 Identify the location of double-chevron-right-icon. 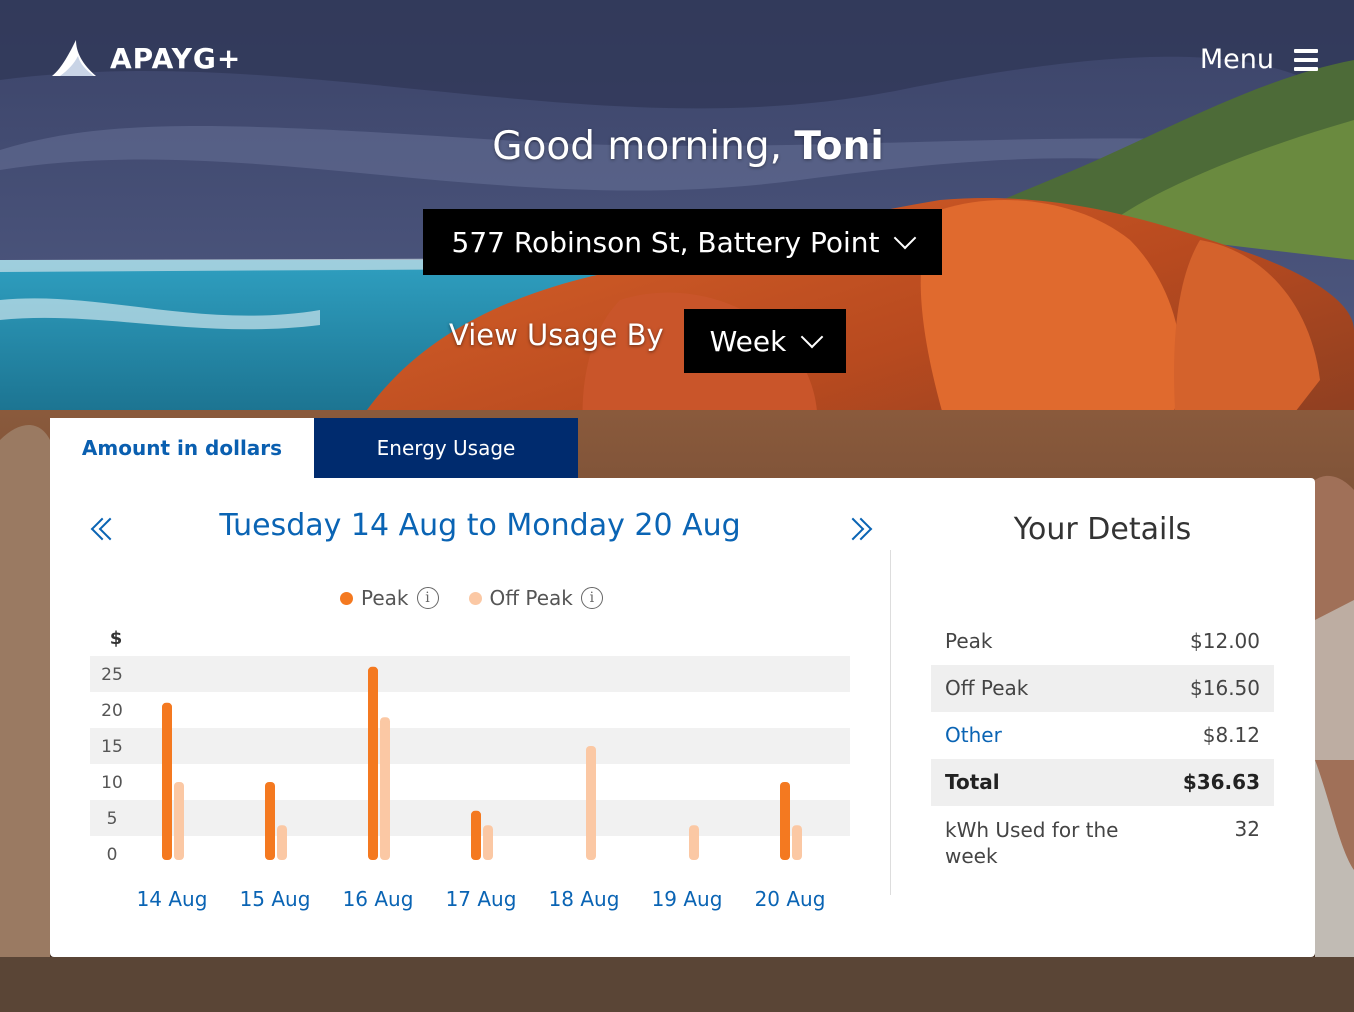
(857, 529).